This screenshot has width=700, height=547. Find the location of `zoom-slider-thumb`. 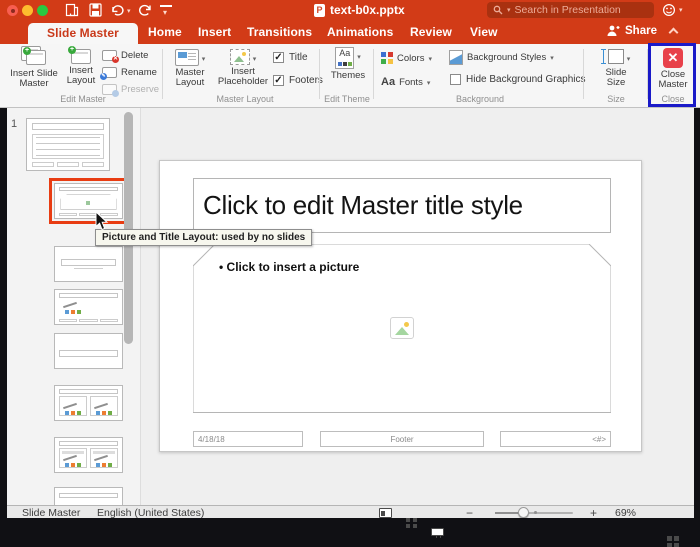

zoom-slider-thumb is located at coordinates (523, 512).